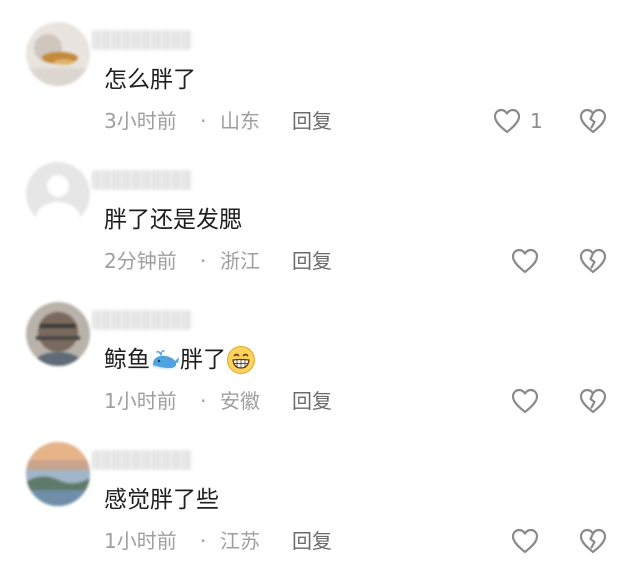 The width and height of the screenshot is (640, 577). Describe the element at coordinates (240, 401) in the screenshot. I see `comment-location: 安徽` at that location.